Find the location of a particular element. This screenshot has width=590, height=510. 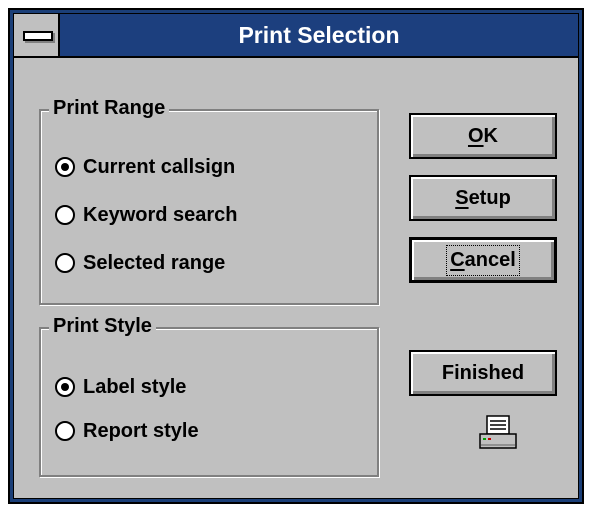

radio-label-style: Label style is located at coordinates (120, 387).